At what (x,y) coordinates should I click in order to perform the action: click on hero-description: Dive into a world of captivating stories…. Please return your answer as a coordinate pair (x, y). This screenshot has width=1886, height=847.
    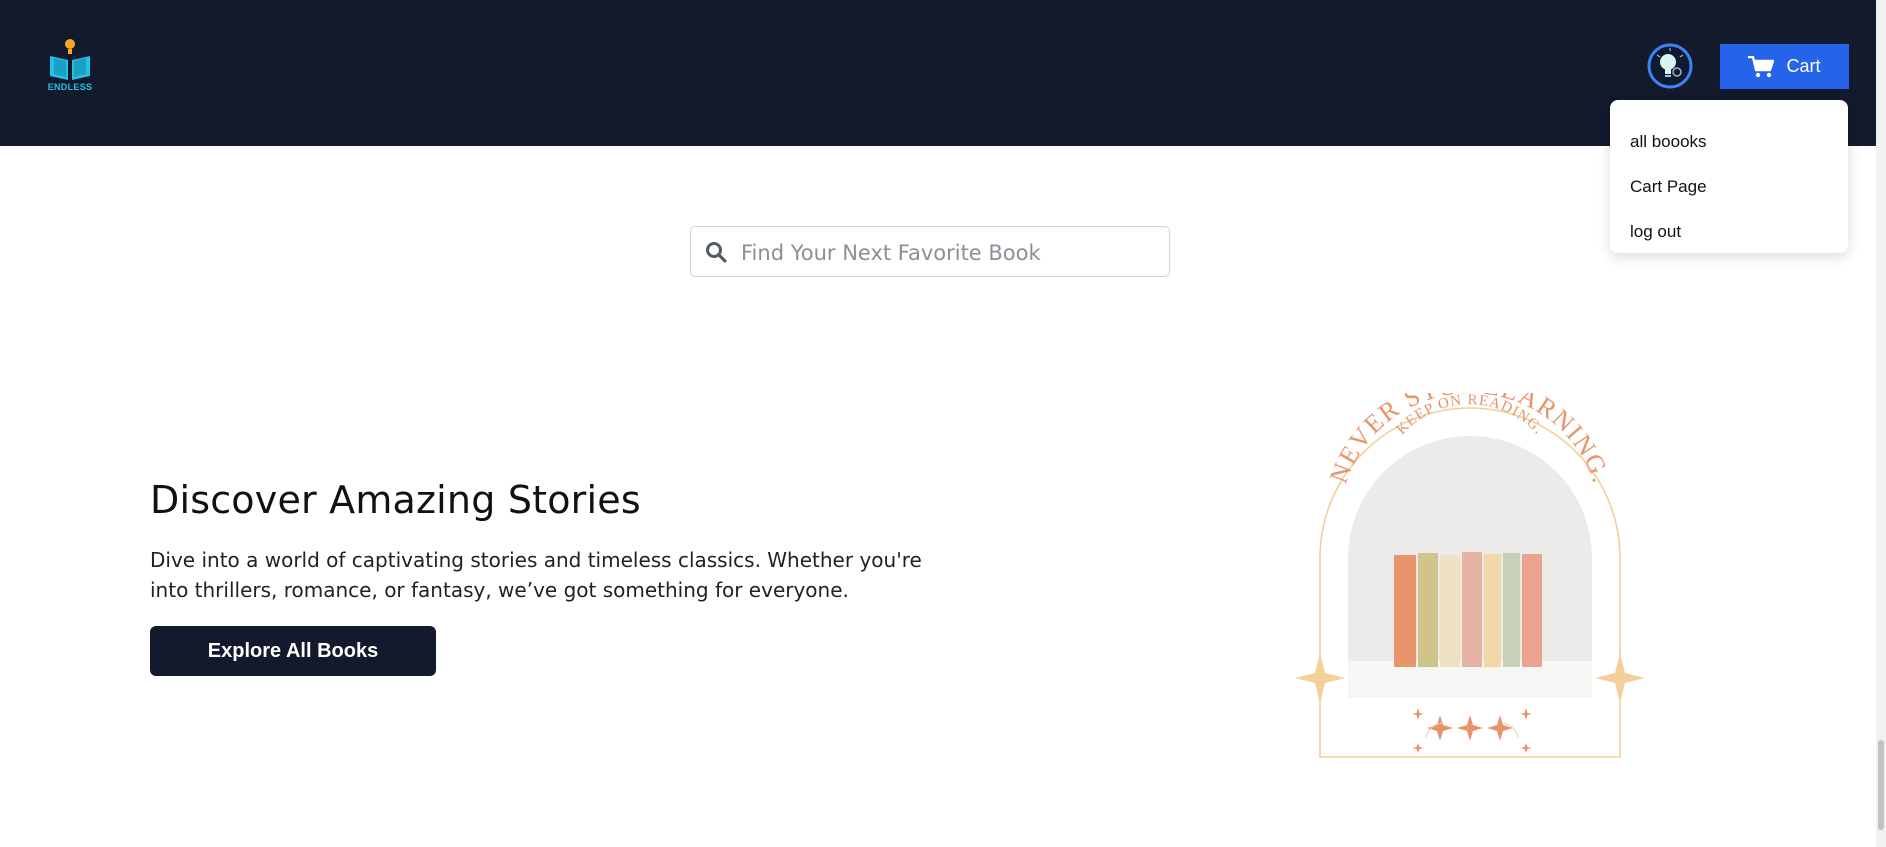
    Looking at the image, I should click on (536, 575).